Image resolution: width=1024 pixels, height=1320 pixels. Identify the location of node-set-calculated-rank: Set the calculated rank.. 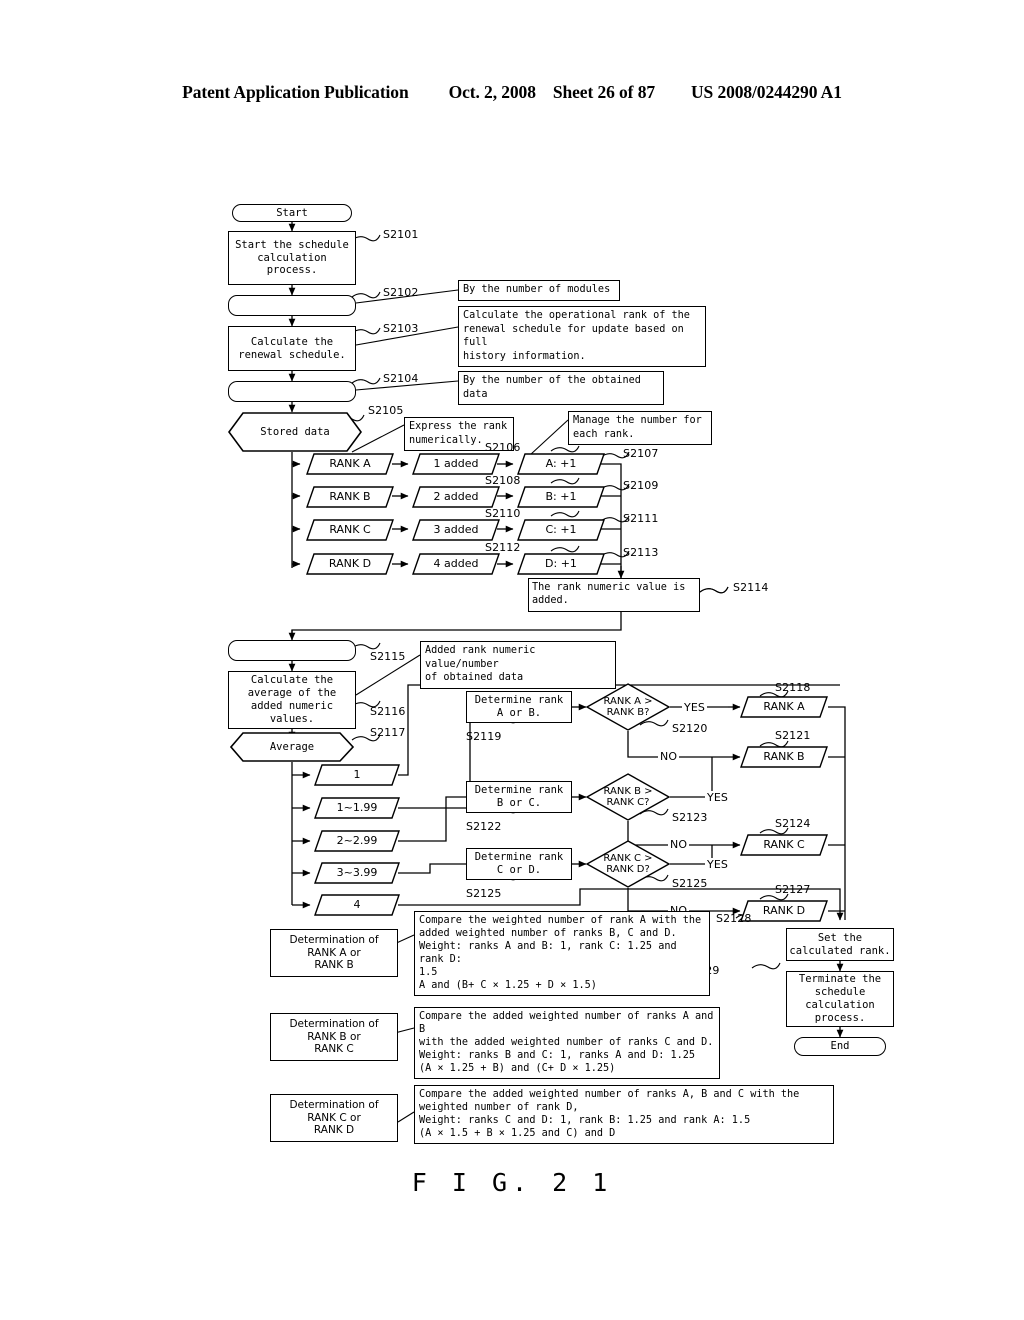
(840, 944).